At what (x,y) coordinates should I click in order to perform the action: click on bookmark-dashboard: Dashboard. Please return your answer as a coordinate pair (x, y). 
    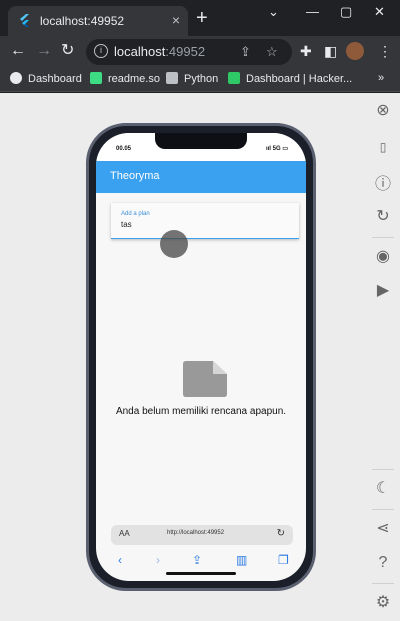
    Looking at the image, I should click on (46, 78).